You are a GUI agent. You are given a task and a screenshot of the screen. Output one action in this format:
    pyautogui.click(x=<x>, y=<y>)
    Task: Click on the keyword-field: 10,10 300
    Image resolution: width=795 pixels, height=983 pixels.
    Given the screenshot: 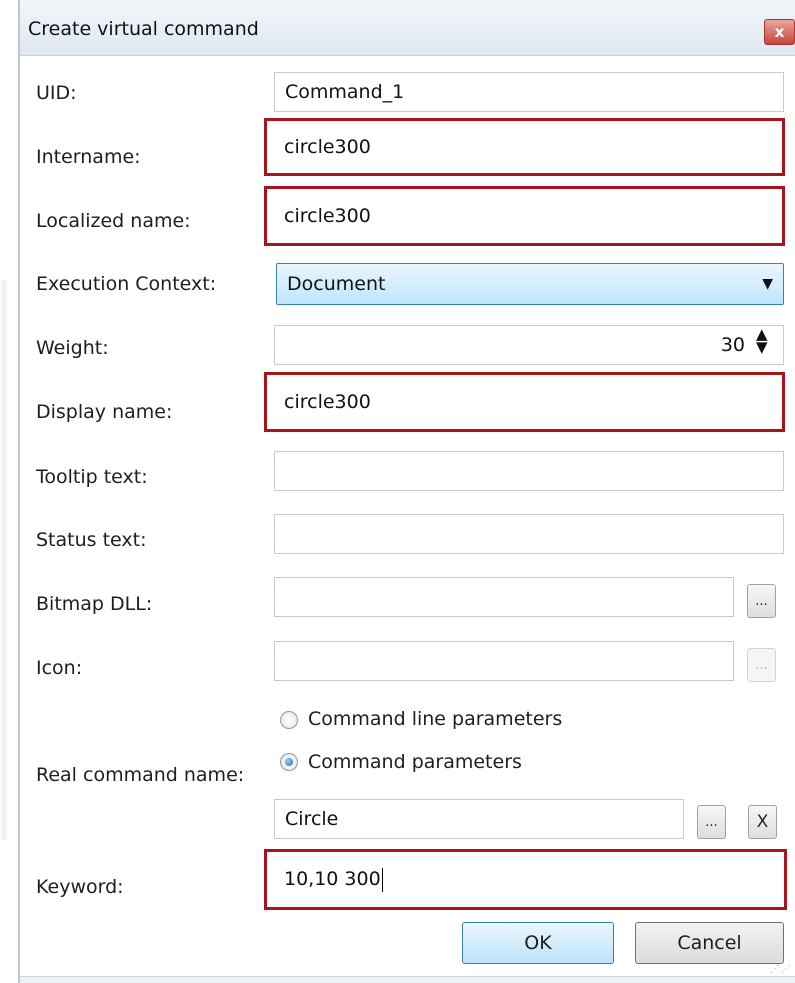 What is the action you would take?
    pyautogui.click(x=525, y=879)
    